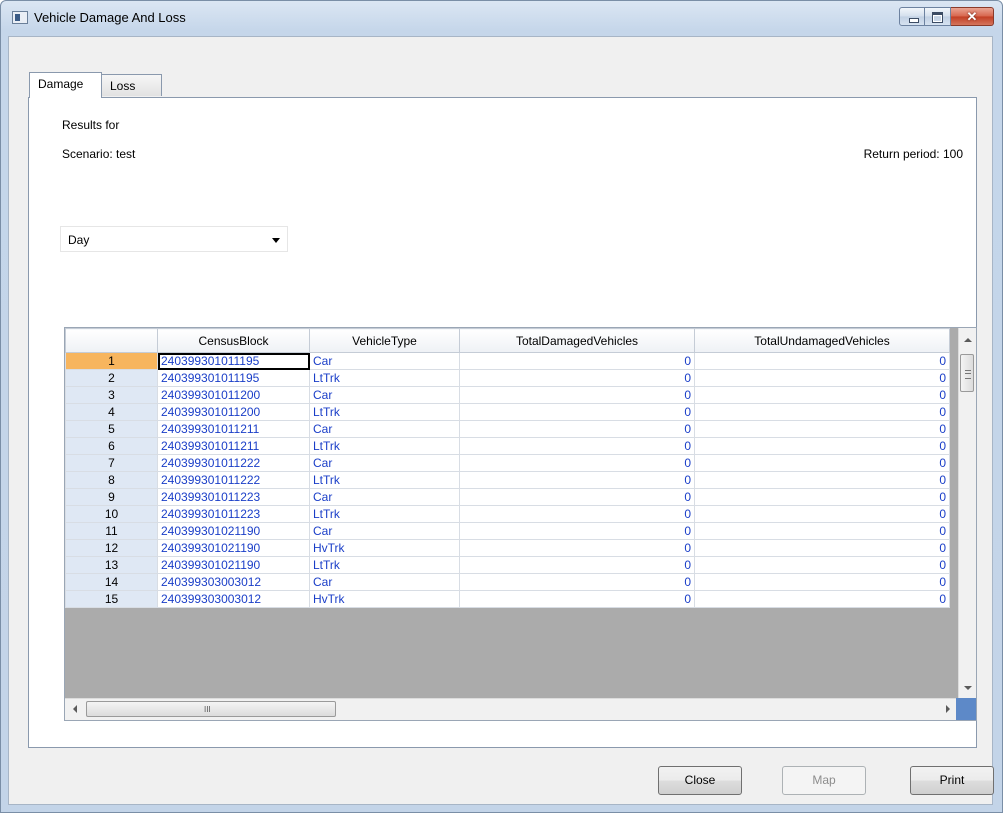  I want to click on row-number: 14, so click(111, 582).